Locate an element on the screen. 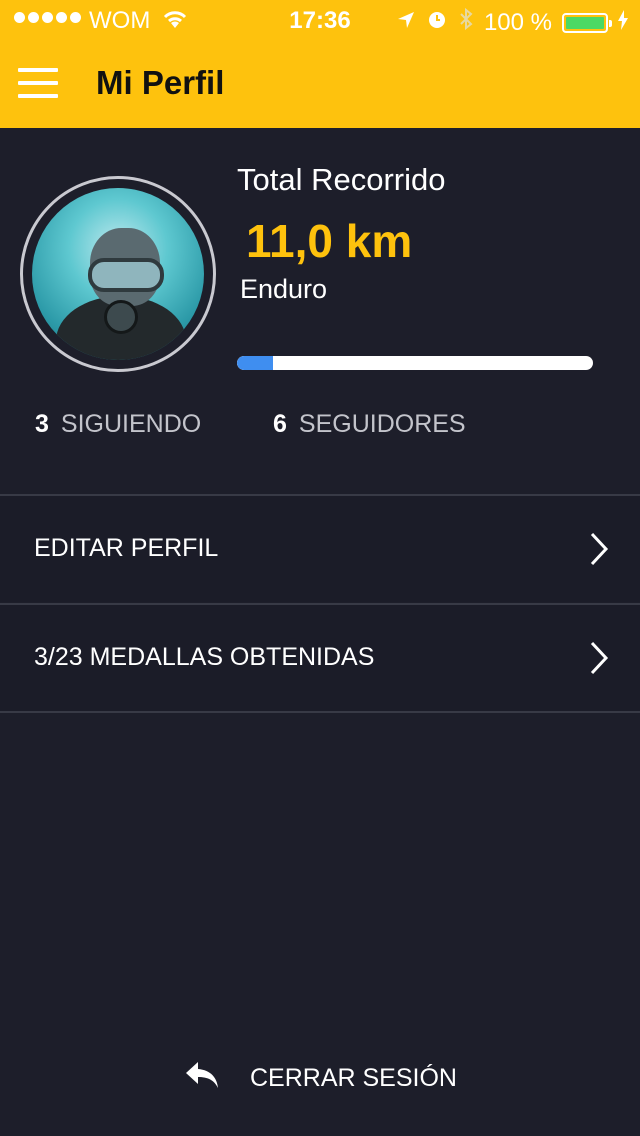 The height and width of the screenshot is (1136, 640). followers-label: SEGUIDORES is located at coordinates (382, 424).